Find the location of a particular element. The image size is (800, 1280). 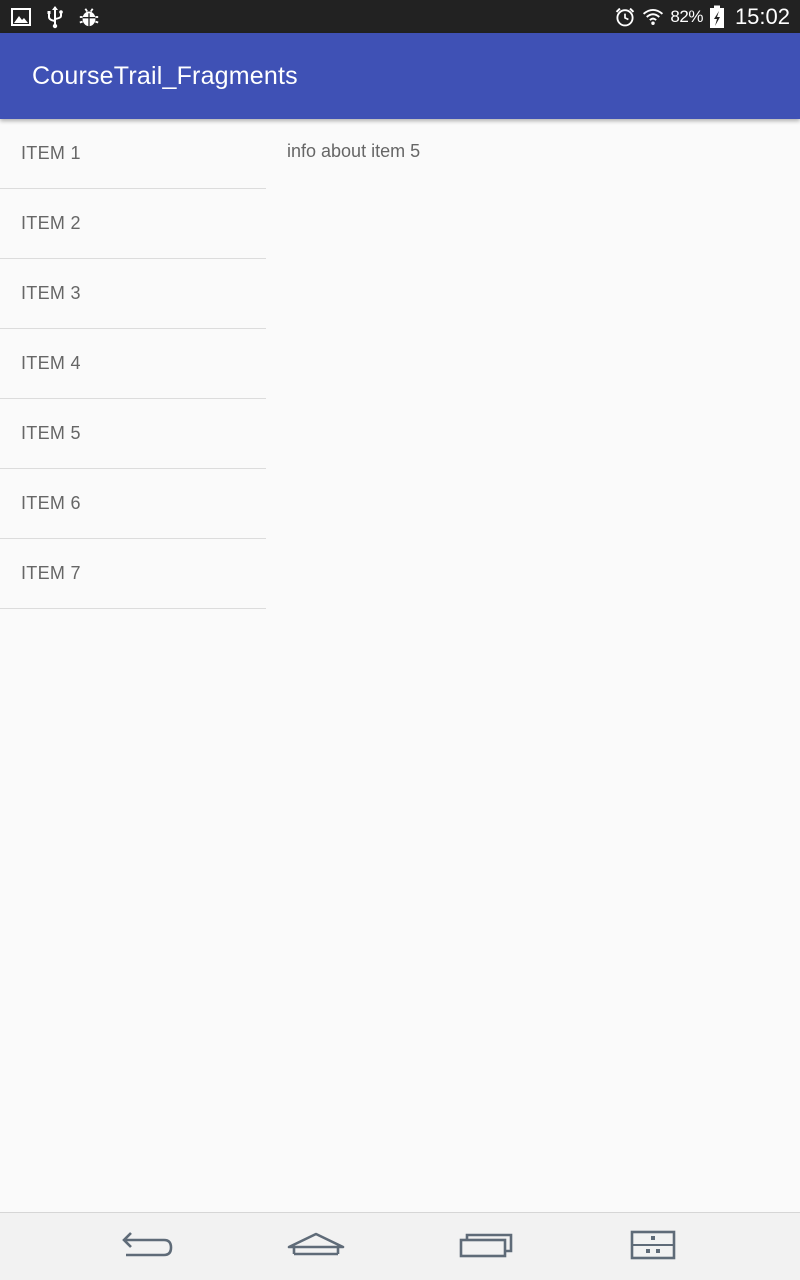

battery-percent: 82% is located at coordinates (686, 16).